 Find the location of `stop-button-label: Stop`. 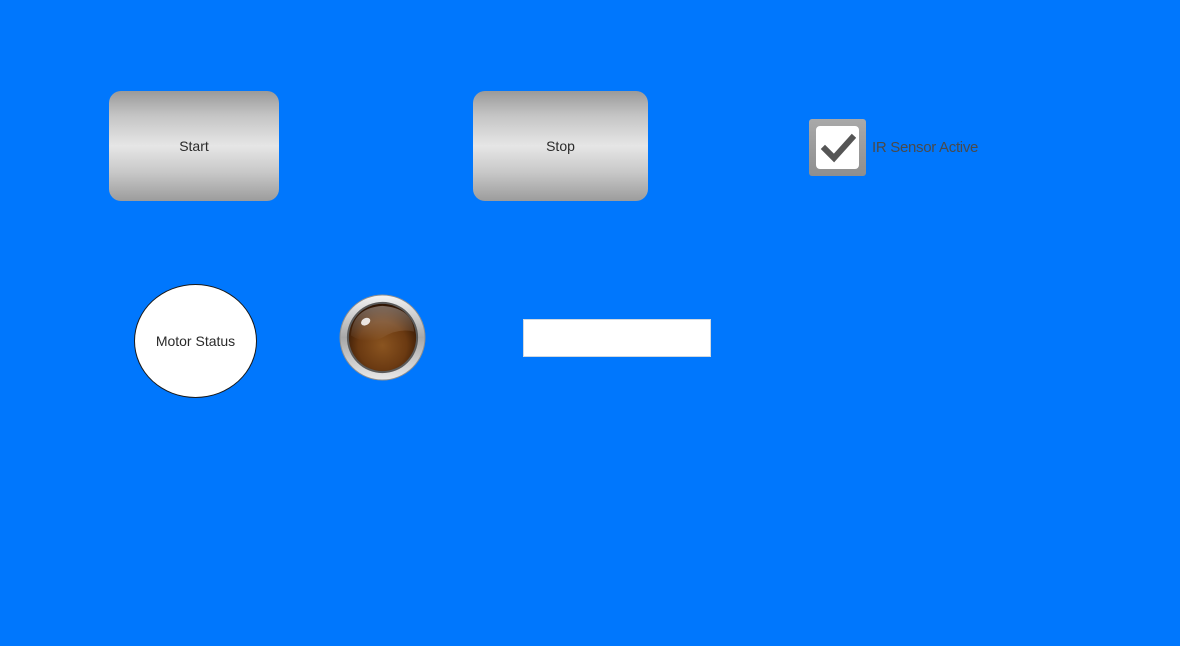

stop-button-label: Stop is located at coordinates (560, 146).